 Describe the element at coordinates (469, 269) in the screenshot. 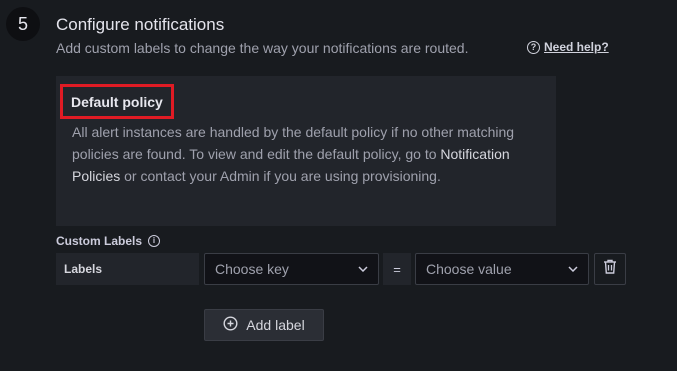

I see `choose-value-placeholder: Choose value` at that location.